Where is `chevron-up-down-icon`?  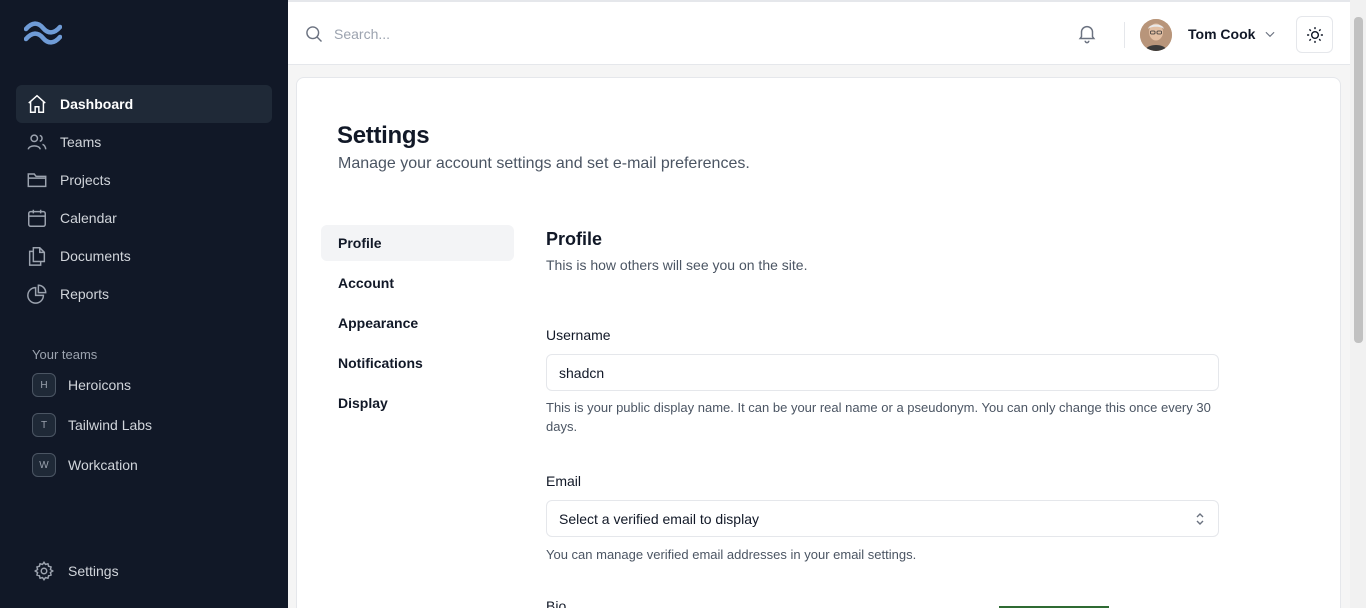 chevron-up-down-icon is located at coordinates (1200, 519).